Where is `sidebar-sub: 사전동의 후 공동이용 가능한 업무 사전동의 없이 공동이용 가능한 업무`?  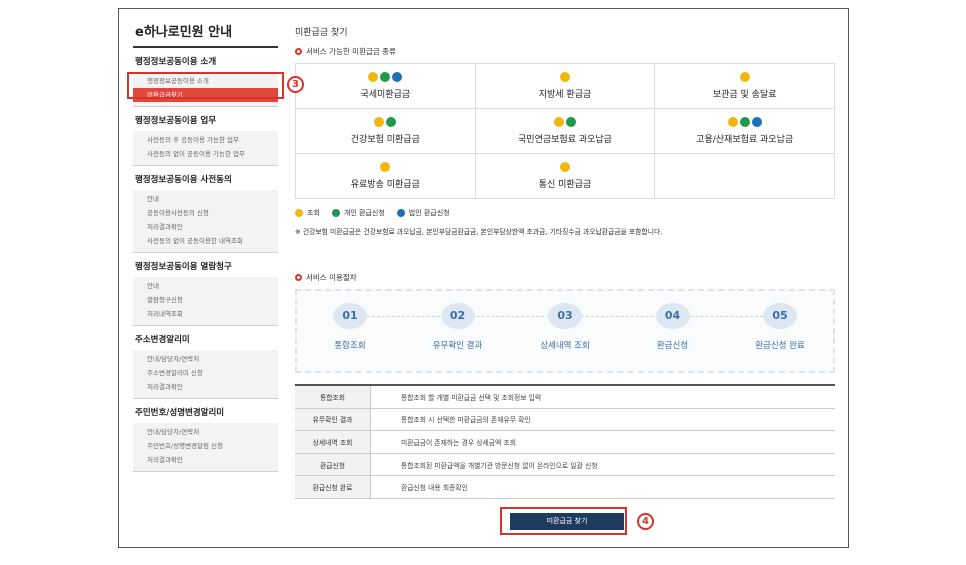 sidebar-sub: 사전동의 후 공동이용 가능한 업무 사전동의 없이 공동이용 가능한 업무 is located at coordinates (205, 148).